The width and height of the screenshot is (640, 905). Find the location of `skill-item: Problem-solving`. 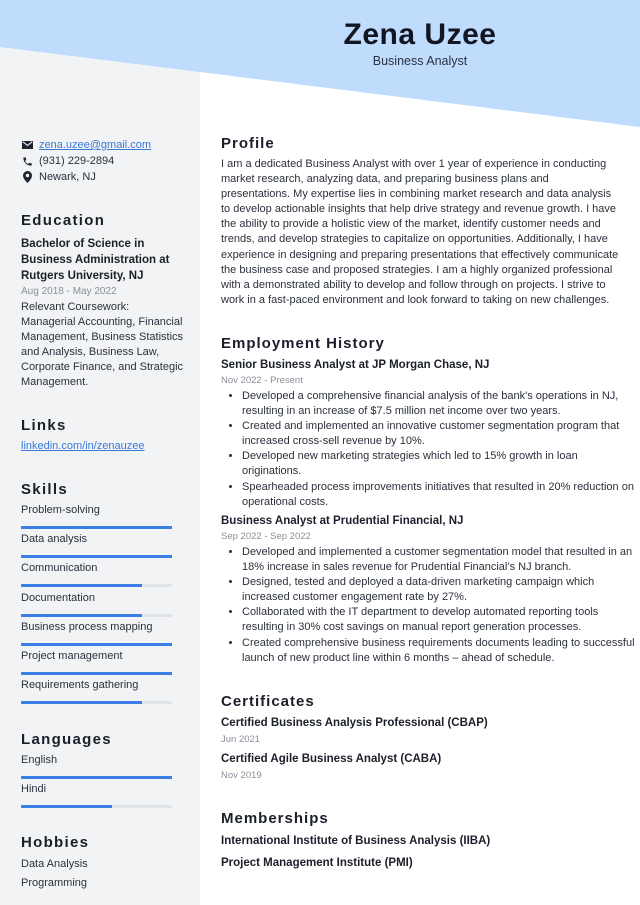

skill-item: Problem-solving is located at coordinates (96, 516).